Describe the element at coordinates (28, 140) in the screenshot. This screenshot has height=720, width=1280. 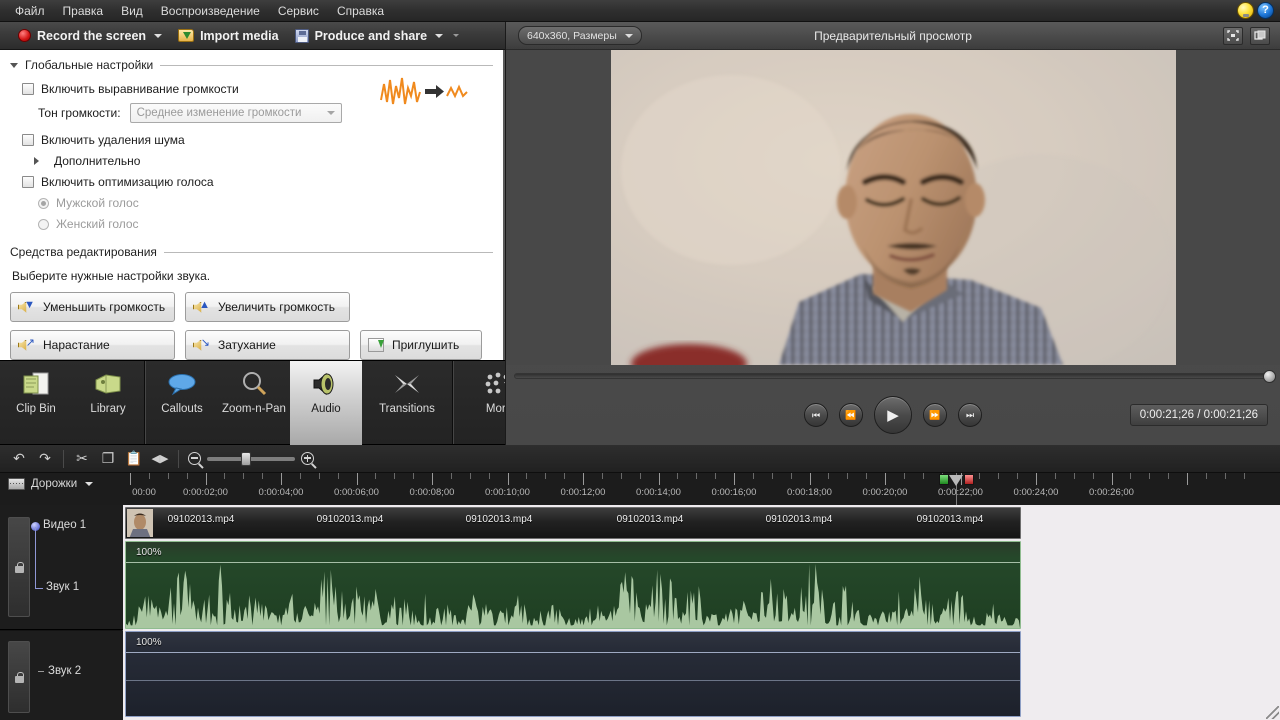
I see `enable-noise-removal-checkbox` at that location.